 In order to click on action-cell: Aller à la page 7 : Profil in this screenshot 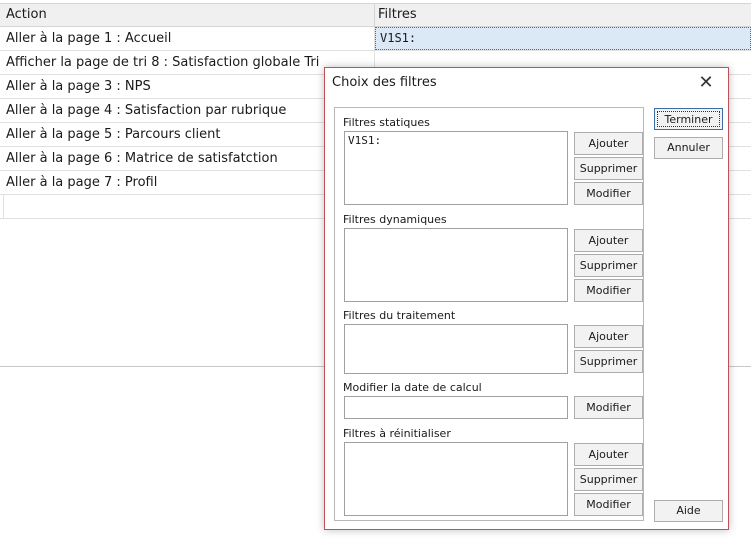, I will do `click(187, 182)`.